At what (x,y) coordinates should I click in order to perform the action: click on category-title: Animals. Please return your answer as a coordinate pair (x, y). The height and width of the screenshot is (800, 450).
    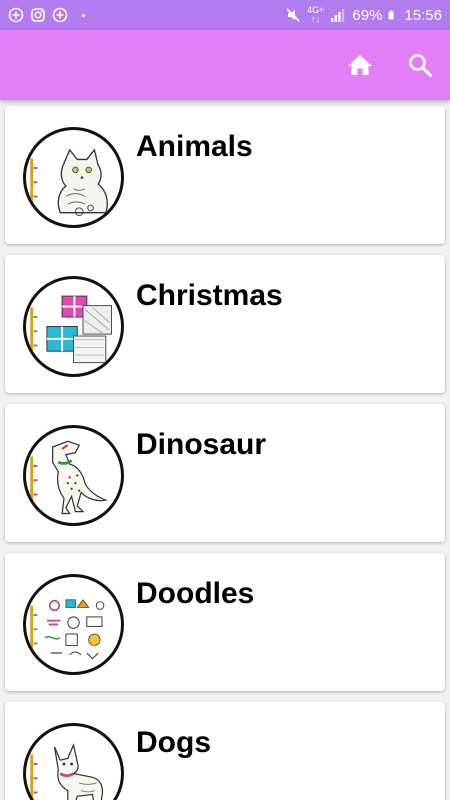
    Looking at the image, I should click on (194, 146).